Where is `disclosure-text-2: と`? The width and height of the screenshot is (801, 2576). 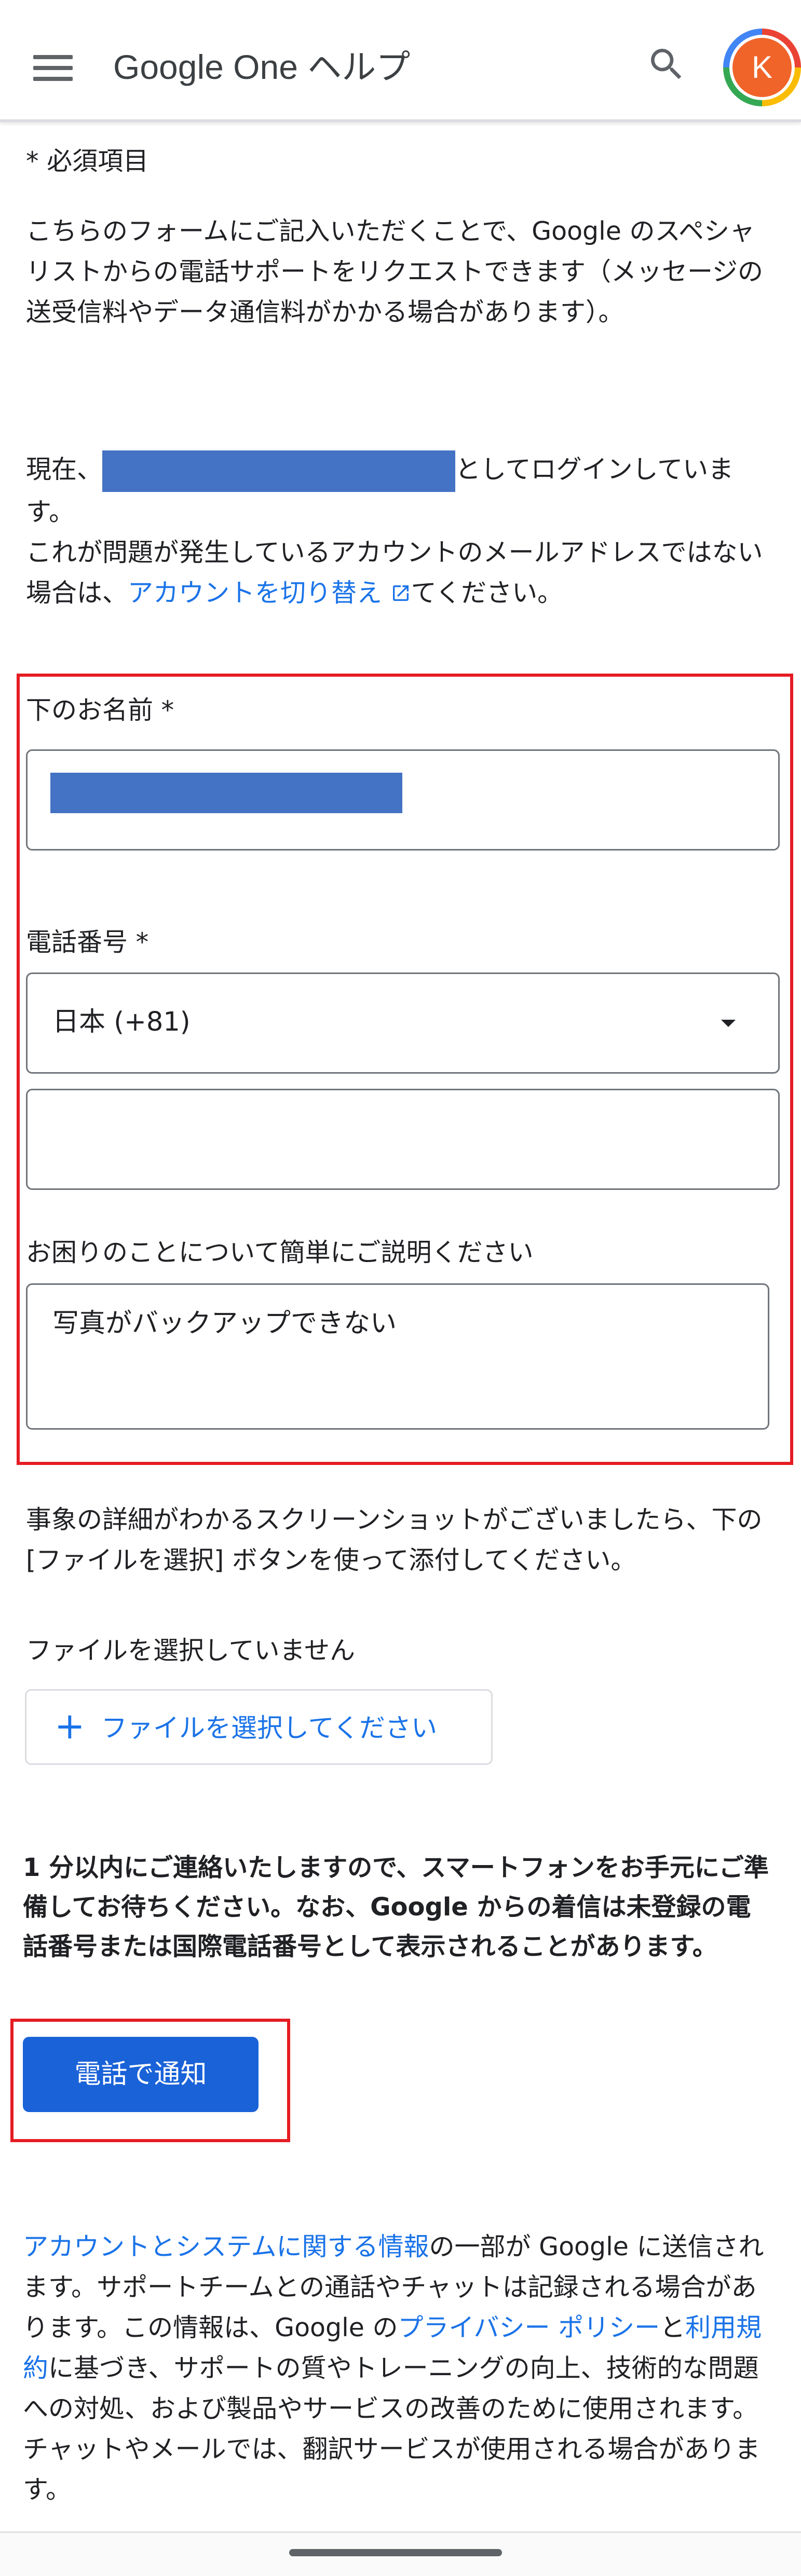
disclosure-text-2: と is located at coordinates (673, 2327).